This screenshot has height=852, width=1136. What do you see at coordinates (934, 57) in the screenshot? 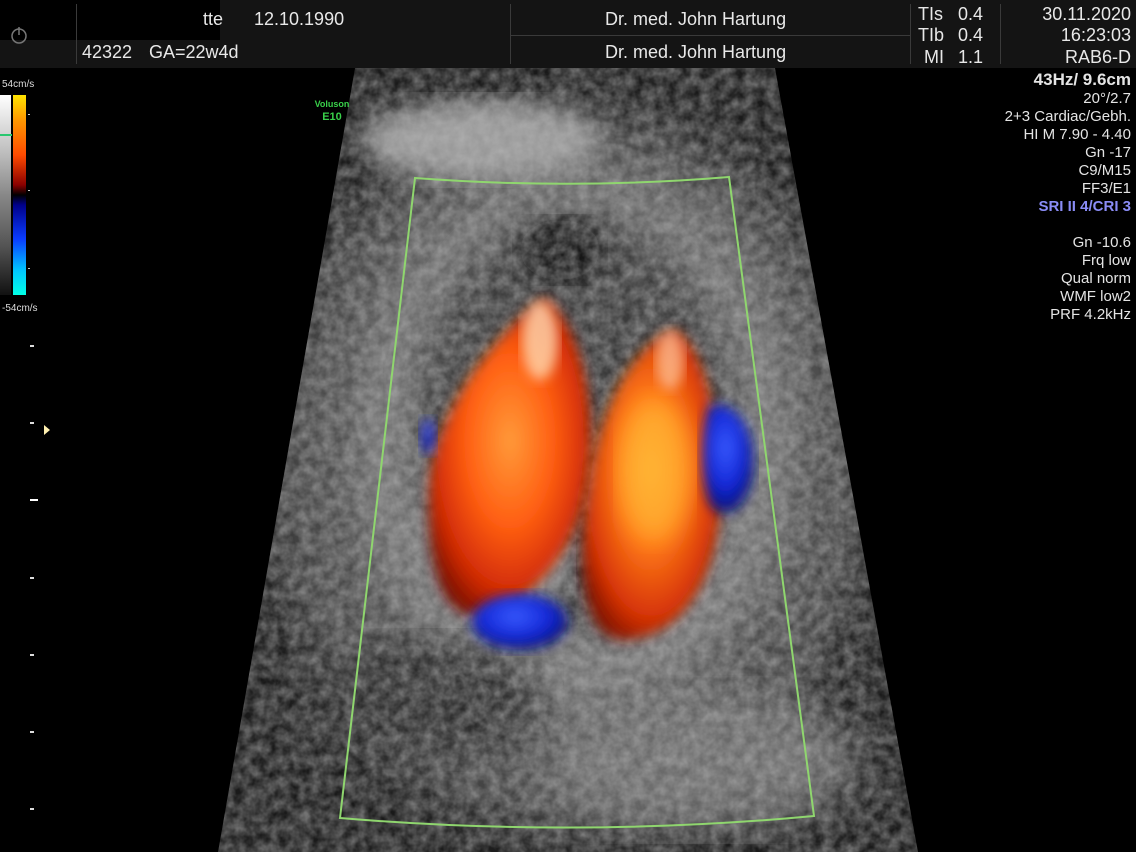
I see `mi-label: MI` at bounding box center [934, 57].